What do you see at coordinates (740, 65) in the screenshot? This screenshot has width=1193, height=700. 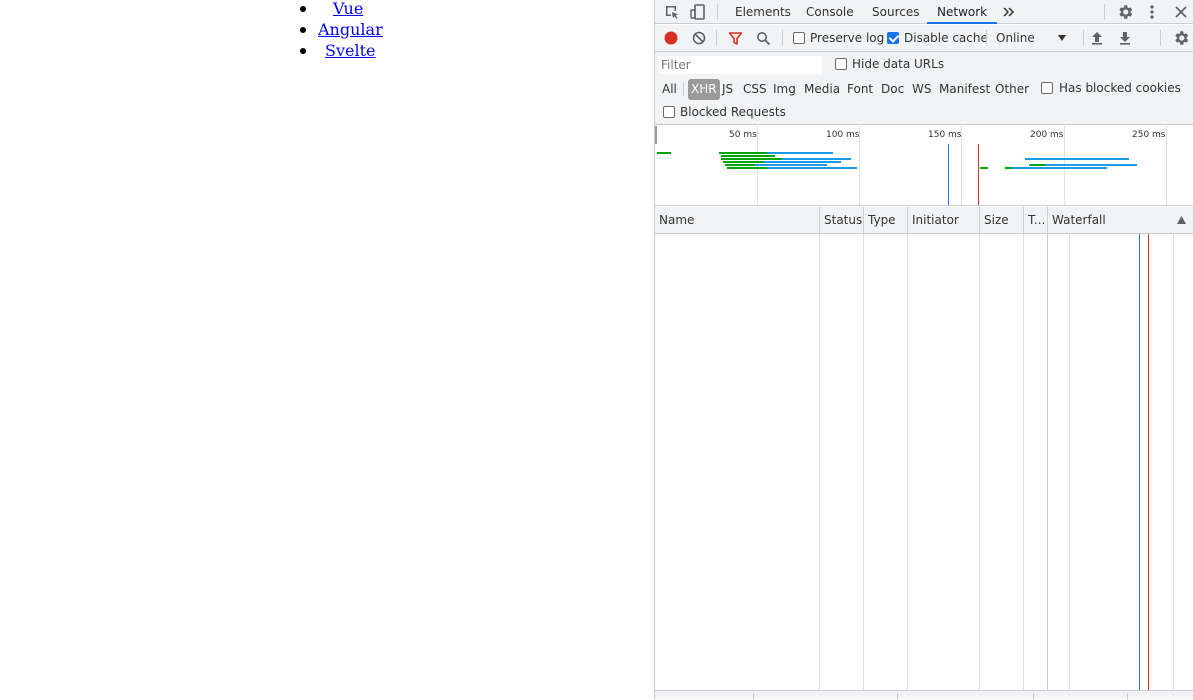 I see `filter-input` at bounding box center [740, 65].